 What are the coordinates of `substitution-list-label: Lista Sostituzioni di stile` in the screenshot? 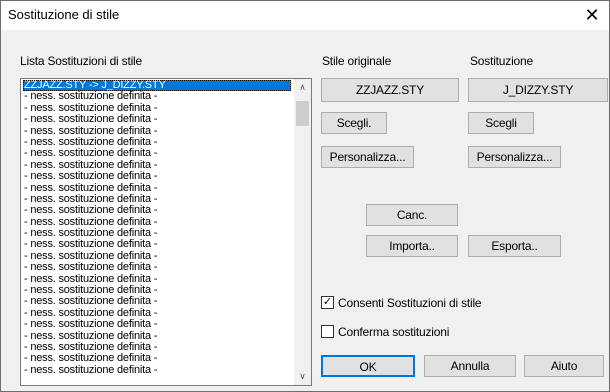 It's located at (81, 61).